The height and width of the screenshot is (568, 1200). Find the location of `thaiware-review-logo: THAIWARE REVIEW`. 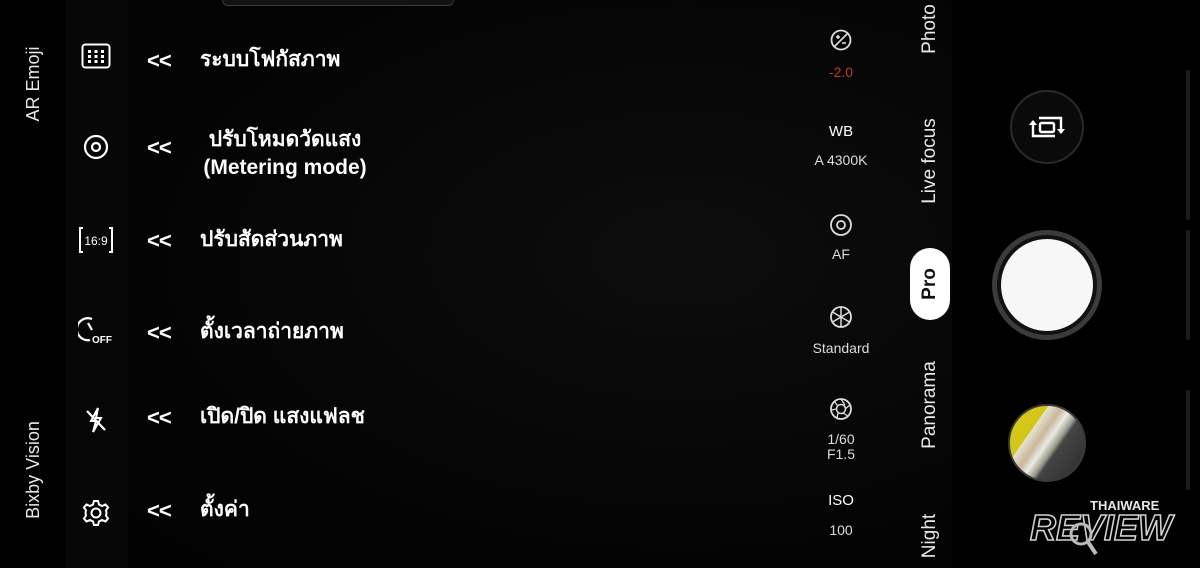

thaiware-review-logo: THAIWARE REVIEW is located at coordinates (1102, 527).